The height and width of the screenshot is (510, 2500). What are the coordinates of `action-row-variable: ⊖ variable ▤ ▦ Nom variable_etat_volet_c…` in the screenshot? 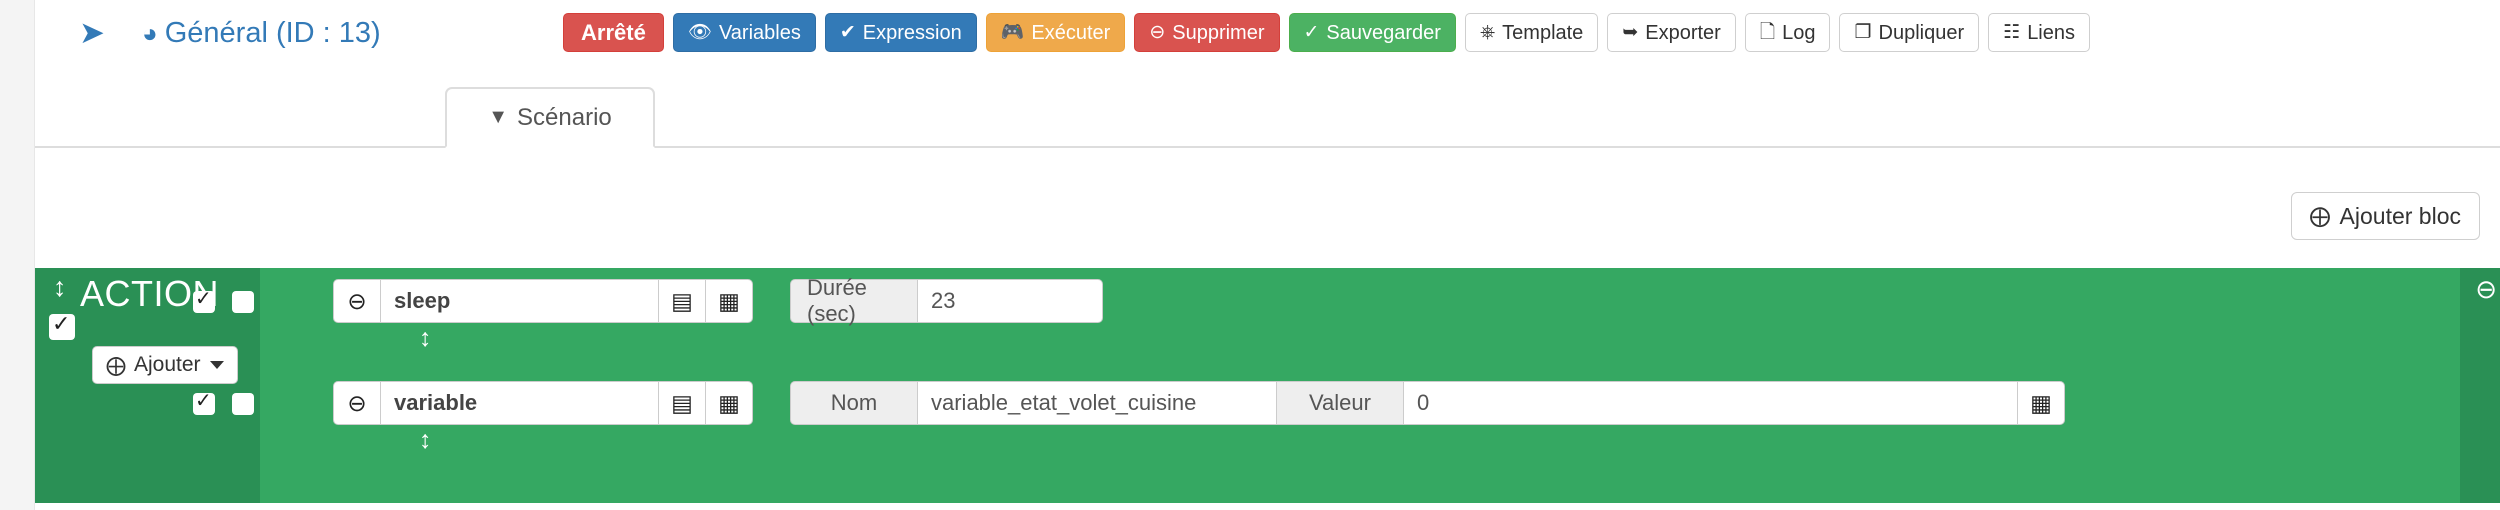 It's located at (1326, 404).